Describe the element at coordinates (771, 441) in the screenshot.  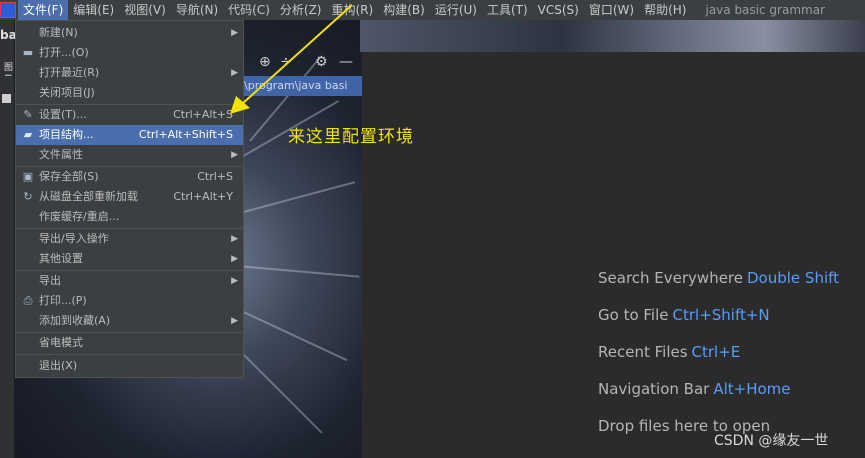
I see `watermark: CSDN @缘友一世` at that location.